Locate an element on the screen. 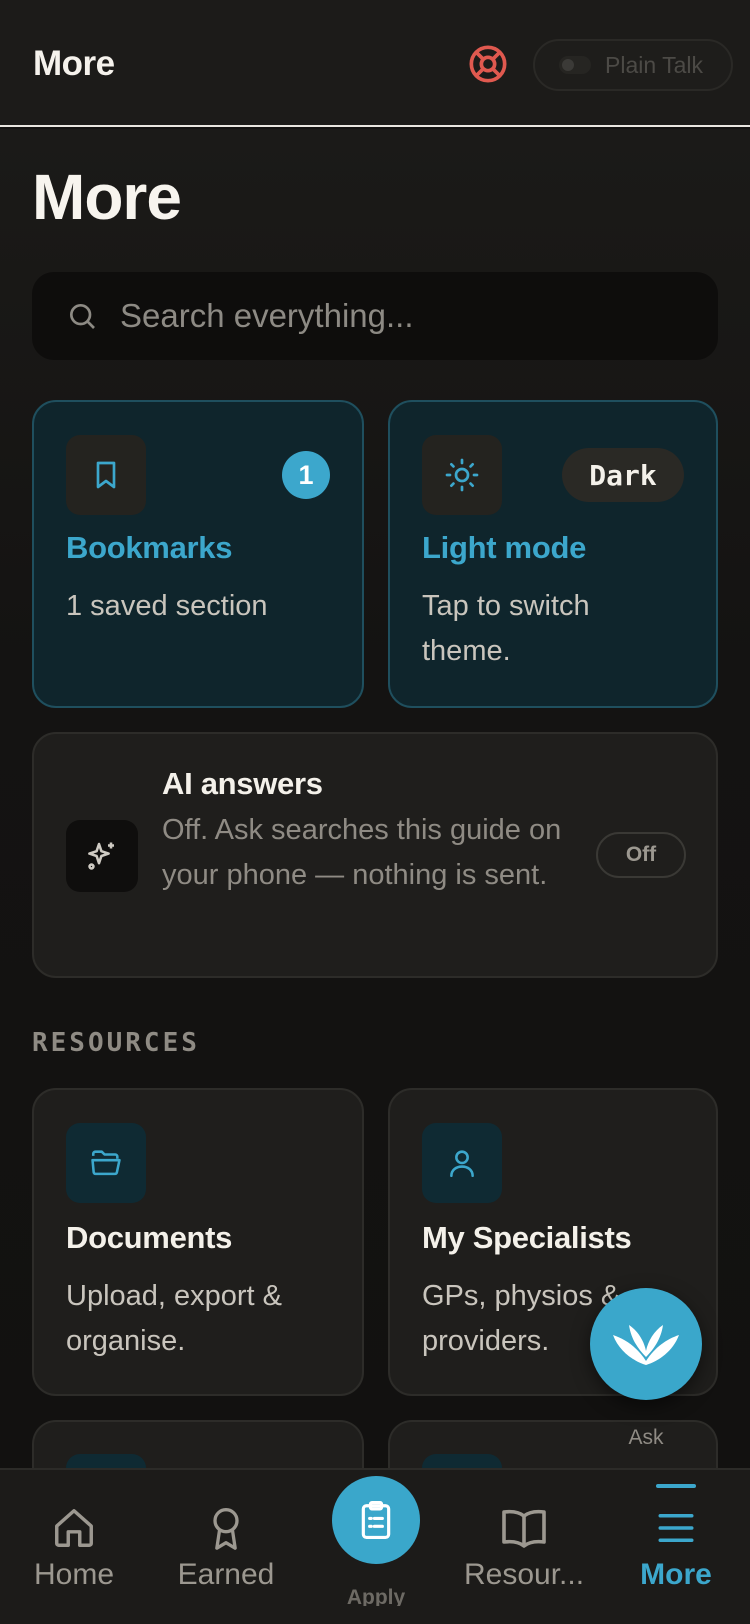 The height and width of the screenshot is (1624, 750). search-icon is located at coordinates (82, 316).